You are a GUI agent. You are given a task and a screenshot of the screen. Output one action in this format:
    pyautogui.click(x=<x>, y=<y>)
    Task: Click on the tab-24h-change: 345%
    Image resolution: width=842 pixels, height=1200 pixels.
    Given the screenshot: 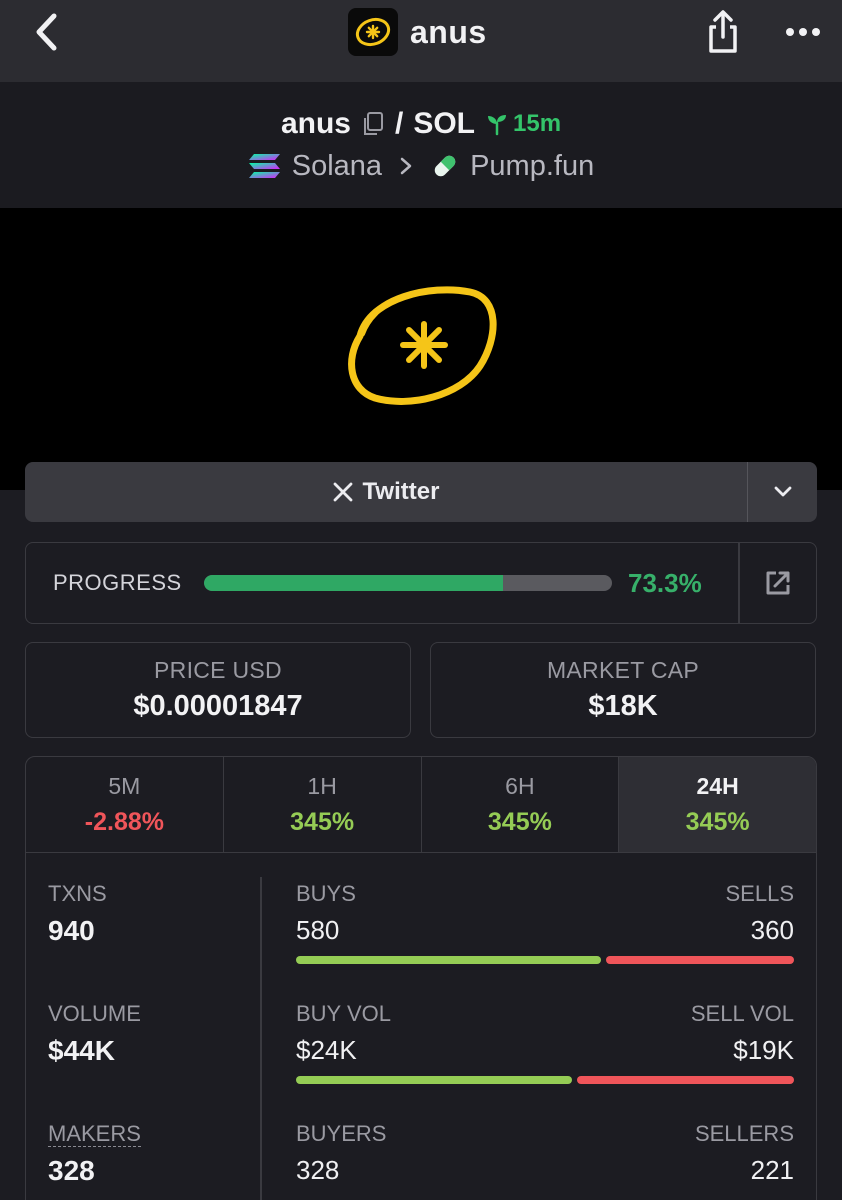 What is the action you would take?
    pyautogui.click(x=717, y=822)
    